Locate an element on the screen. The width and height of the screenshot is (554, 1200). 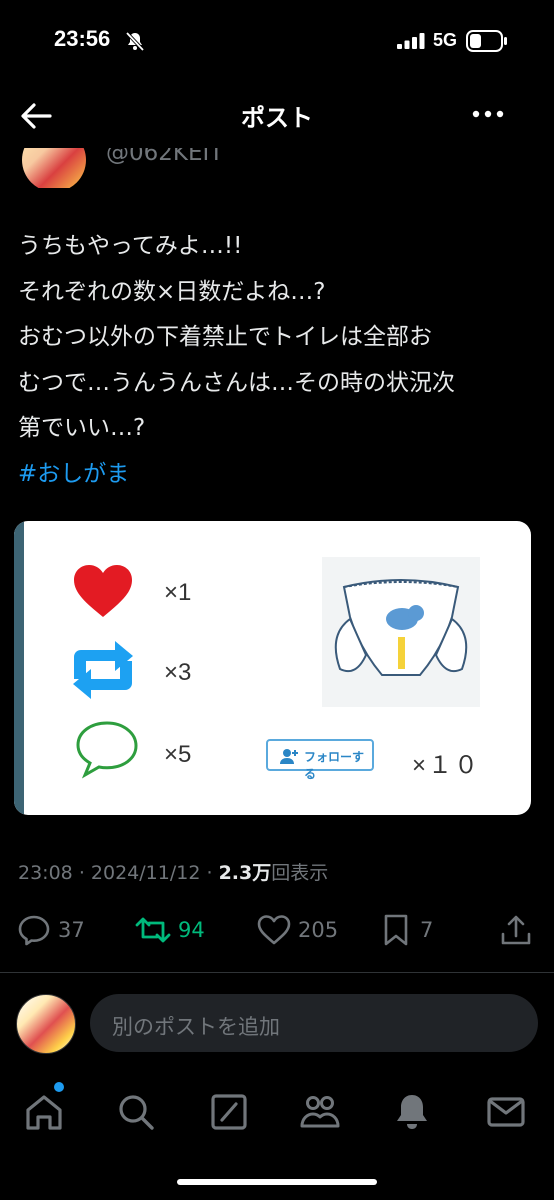
cellular-signal-icon is located at coordinates (411, 41).